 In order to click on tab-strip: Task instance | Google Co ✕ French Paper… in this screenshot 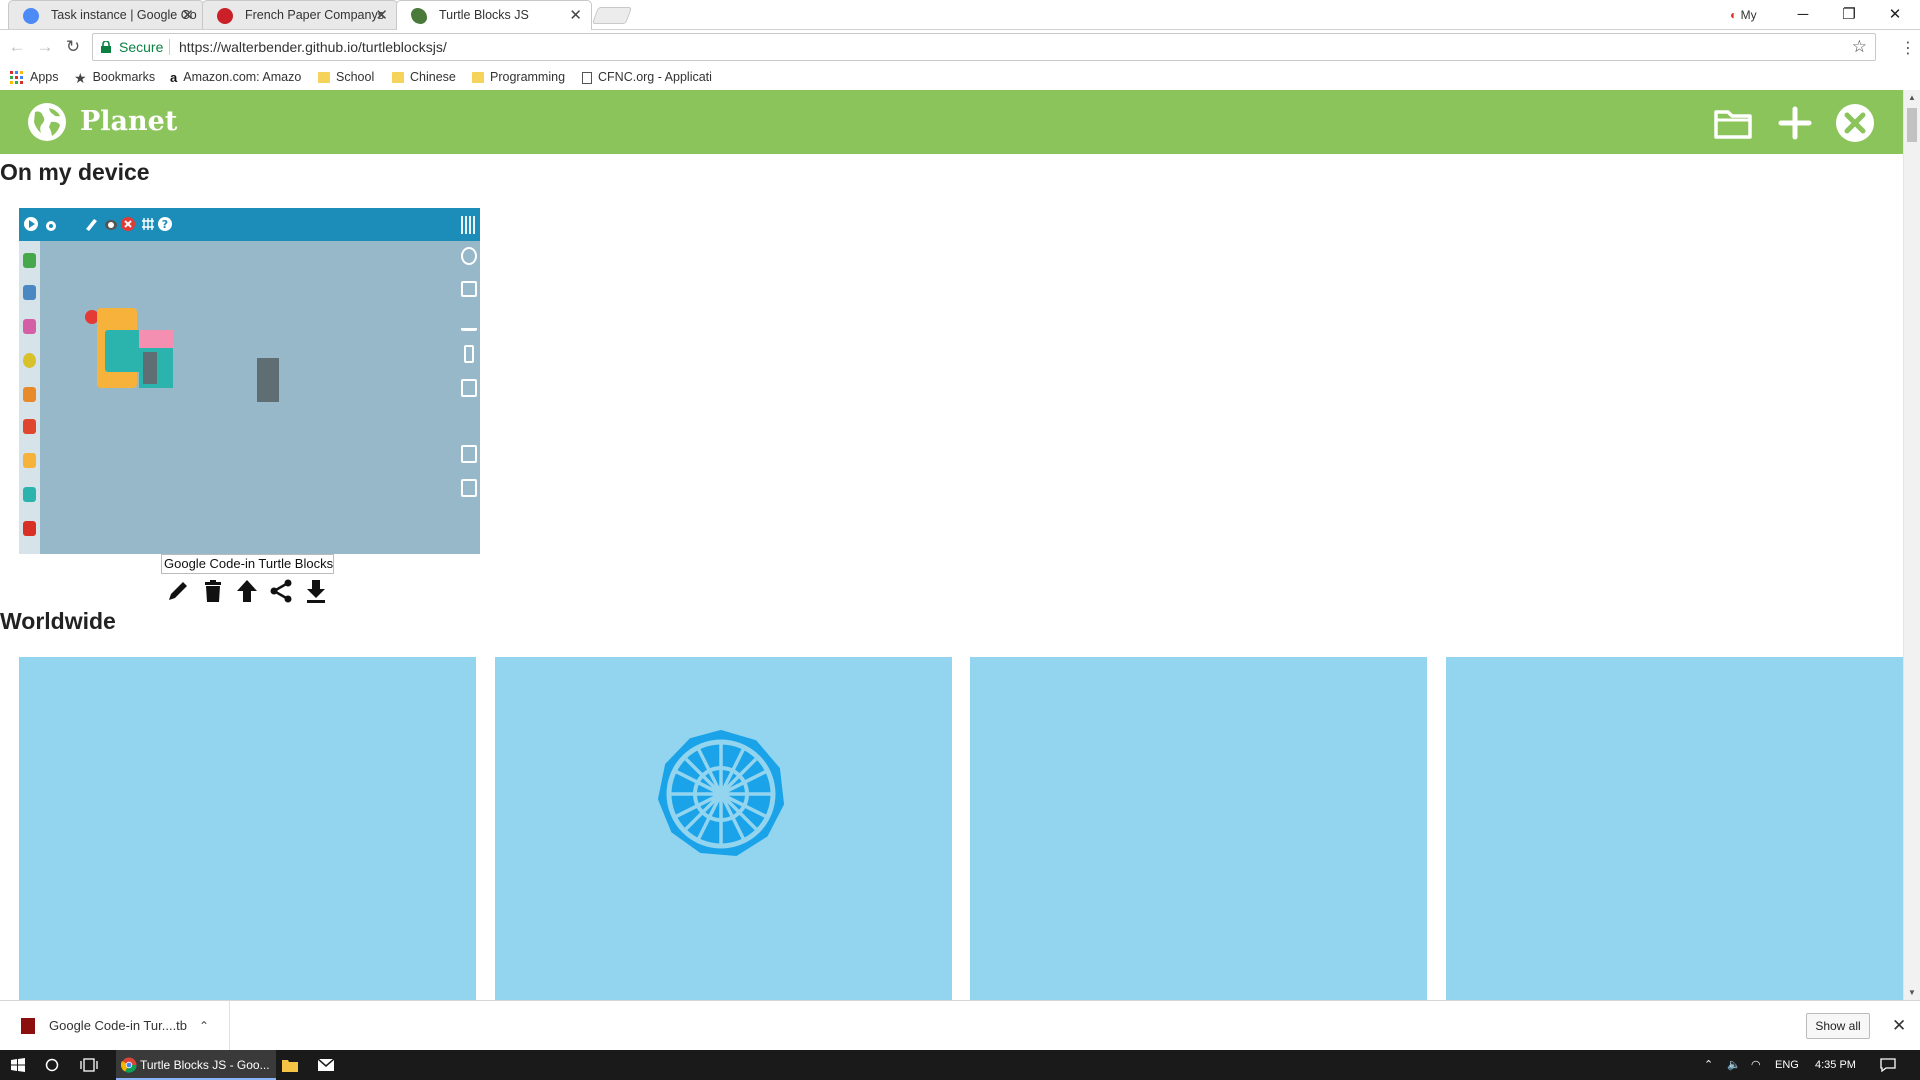, I will do `click(960, 15)`.